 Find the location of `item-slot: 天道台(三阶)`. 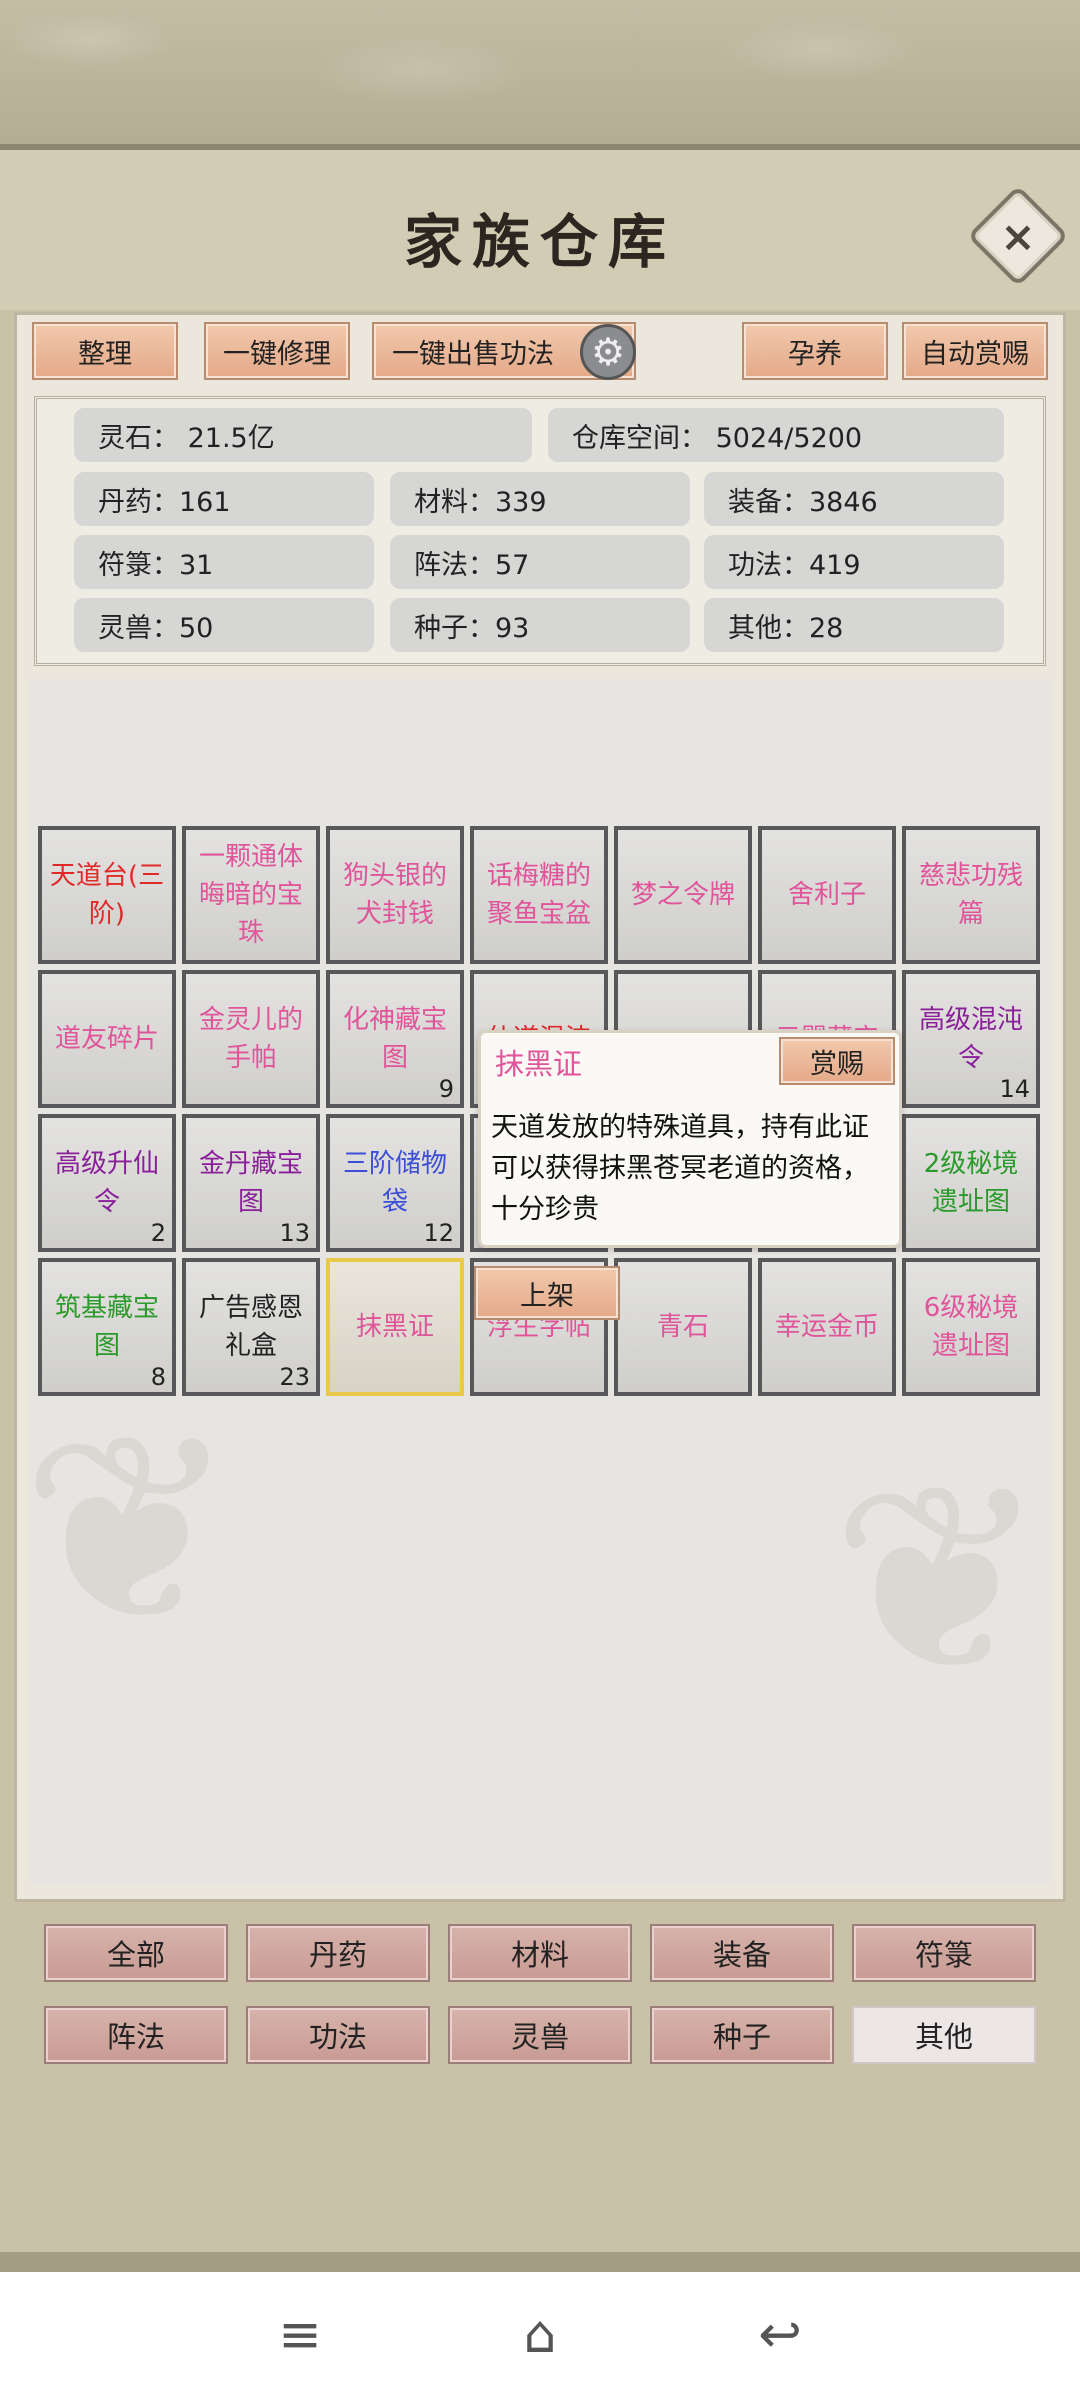

item-slot: 天道台(三阶) is located at coordinates (107, 895).